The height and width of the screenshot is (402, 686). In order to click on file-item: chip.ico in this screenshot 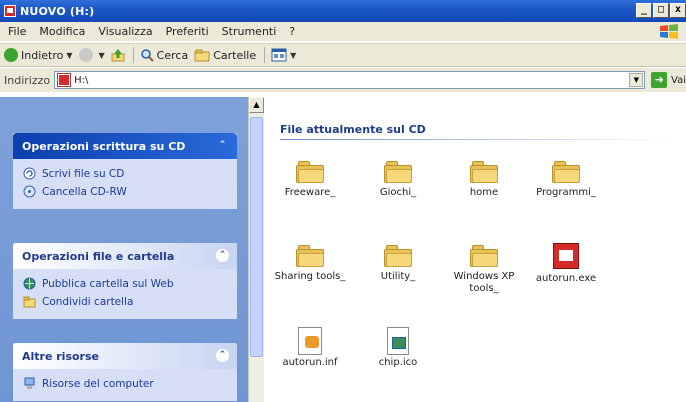, I will do `click(398, 348)`.